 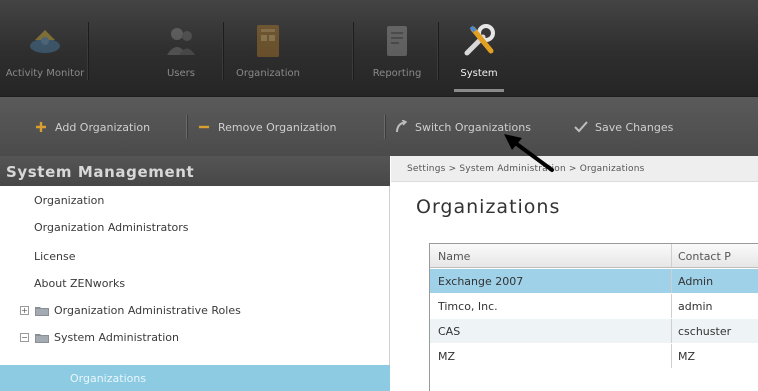 What do you see at coordinates (180, 73) in the screenshot?
I see `nav-label: Users` at bounding box center [180, 73].